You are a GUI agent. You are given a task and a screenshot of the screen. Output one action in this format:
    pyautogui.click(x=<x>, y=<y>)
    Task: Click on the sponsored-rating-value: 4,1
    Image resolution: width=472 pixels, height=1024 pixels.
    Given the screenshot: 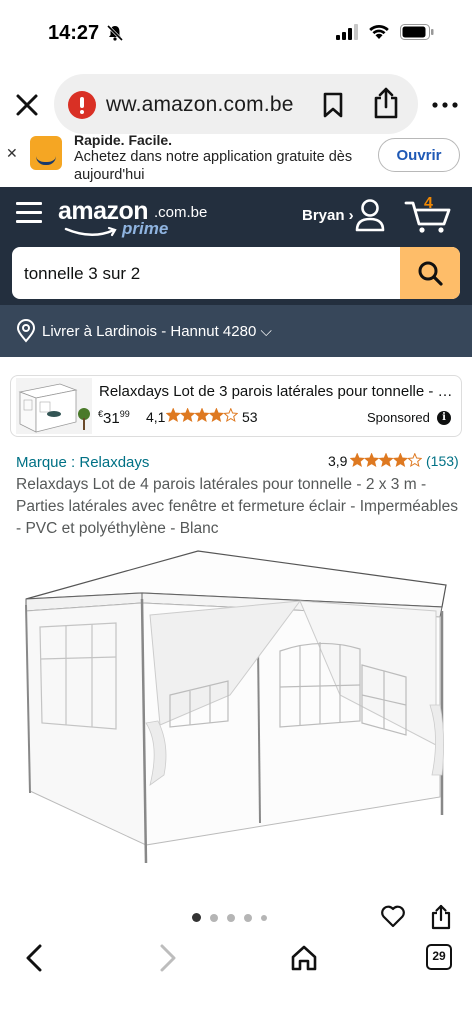 What is the action you would take?
    pyautogui.click(x=156, y=417)
    